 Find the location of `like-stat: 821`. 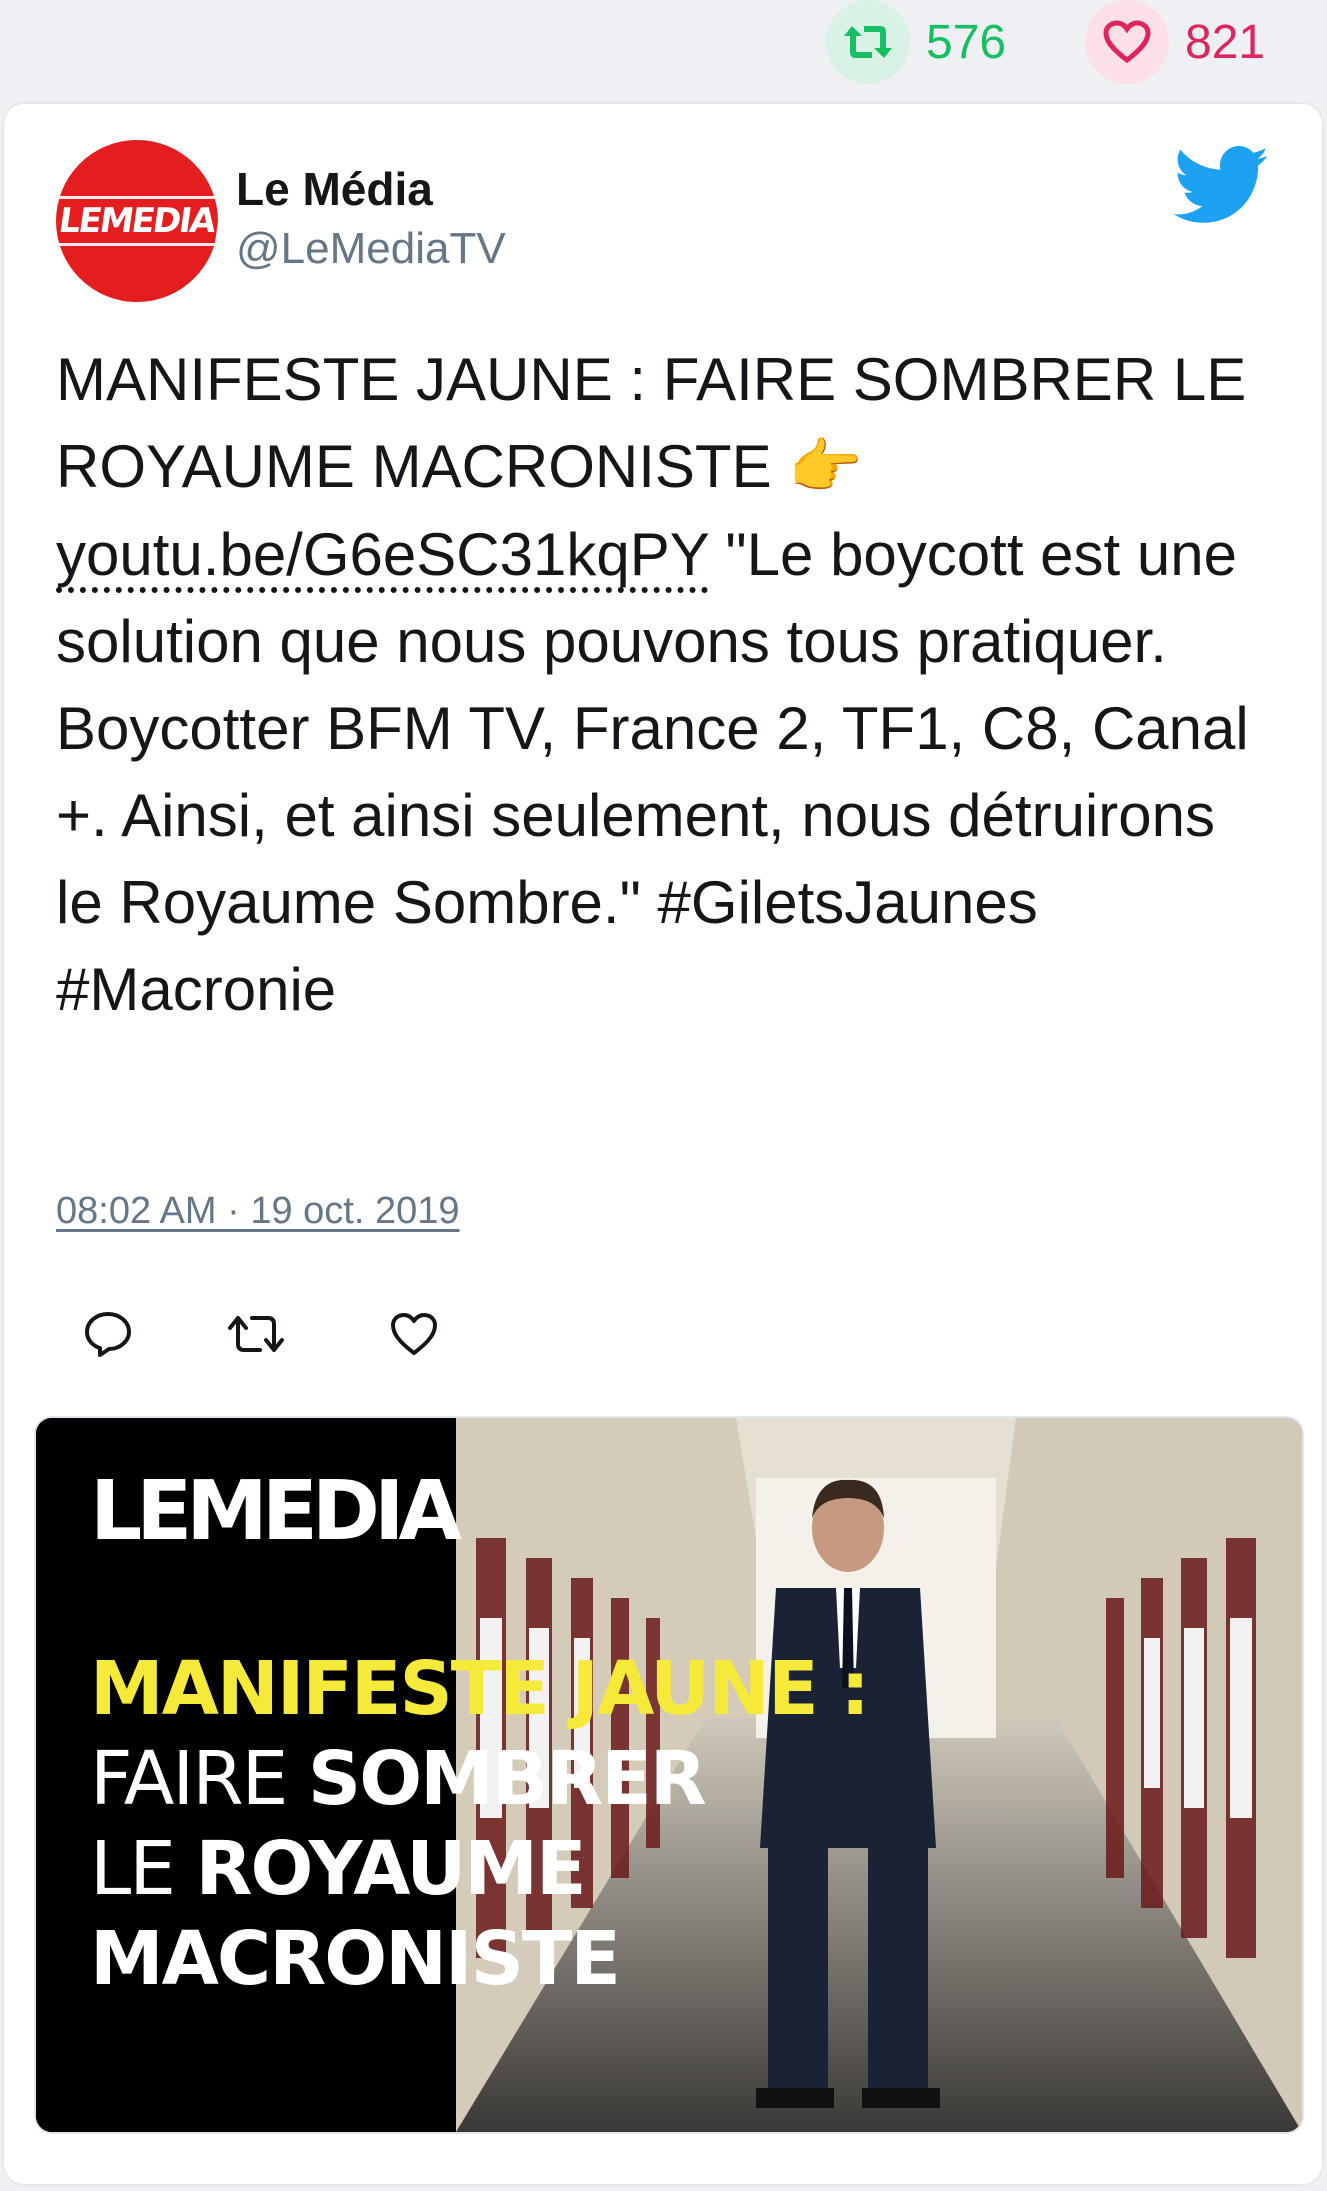

like-stat: 821 is located at coordinates (1175, 42).